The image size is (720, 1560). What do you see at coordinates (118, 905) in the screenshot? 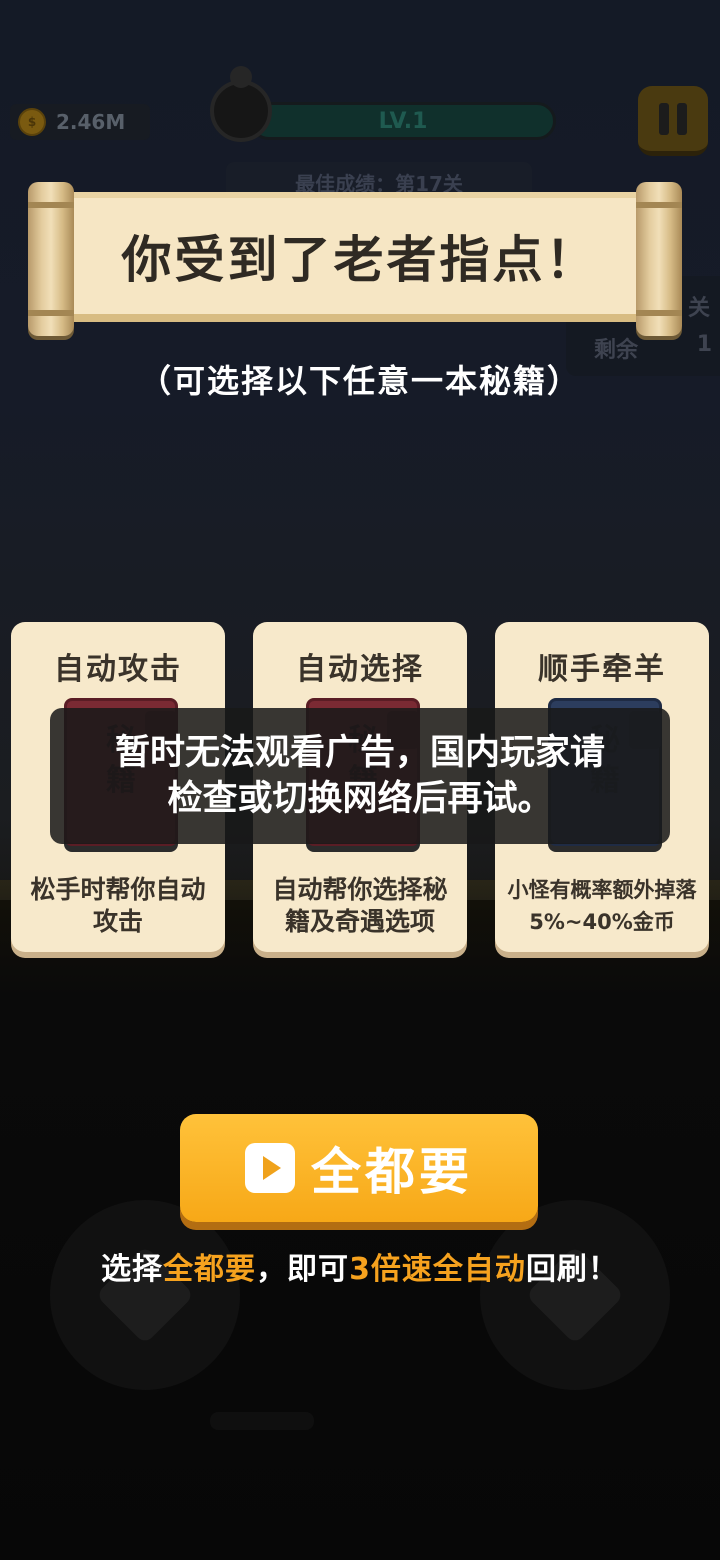
I see `card-description: 松手时帮你自动攻击` at bounding box center [118, 905].